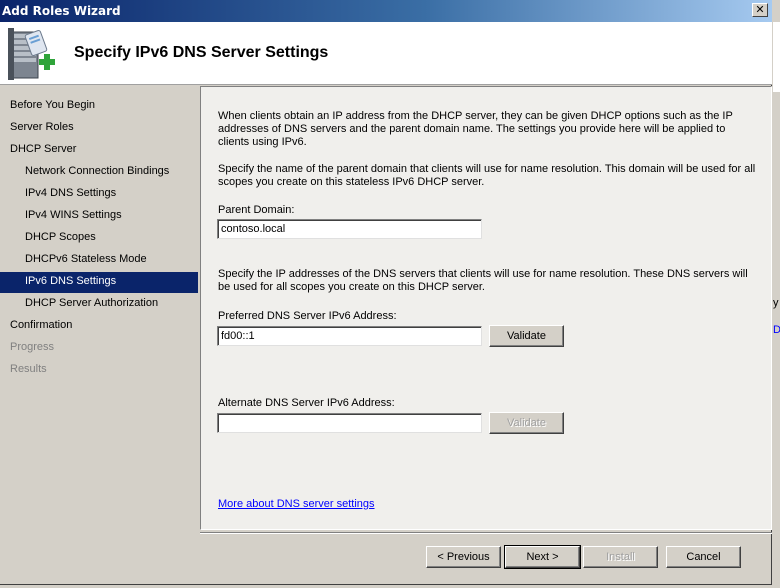  What do you see at coordinates (349, 336) in the screenshot?
I see `preferred-dns-input` at bounding box center [349, 336].